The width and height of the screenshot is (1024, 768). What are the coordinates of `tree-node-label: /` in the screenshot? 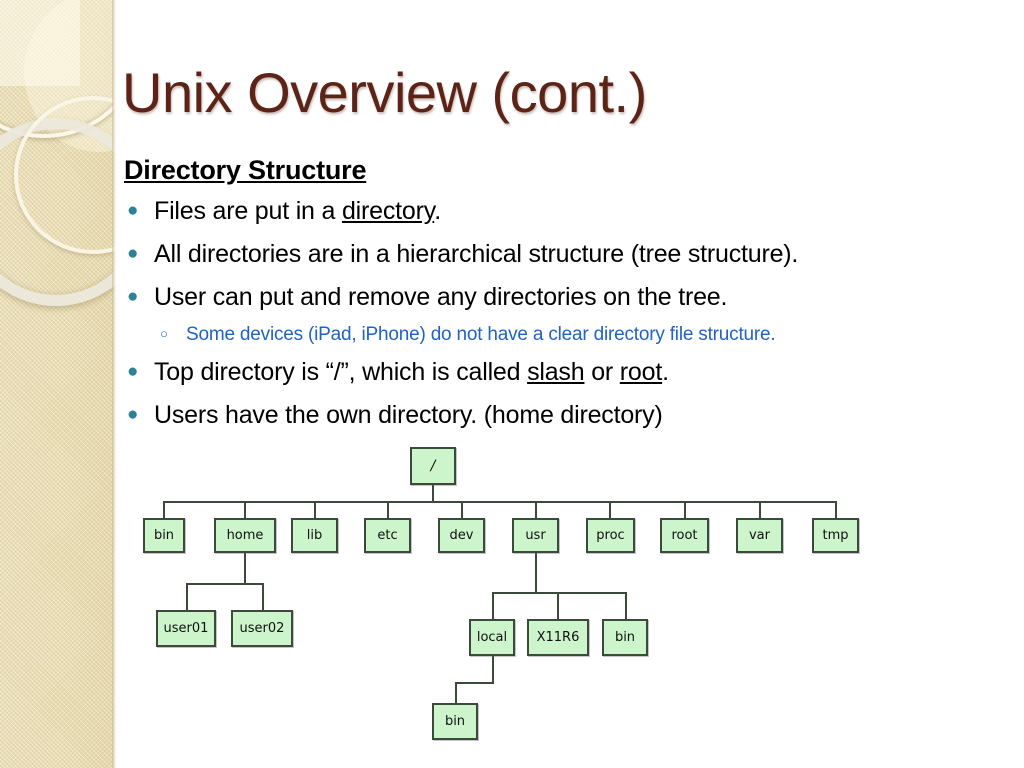 It's located at (433, 466).